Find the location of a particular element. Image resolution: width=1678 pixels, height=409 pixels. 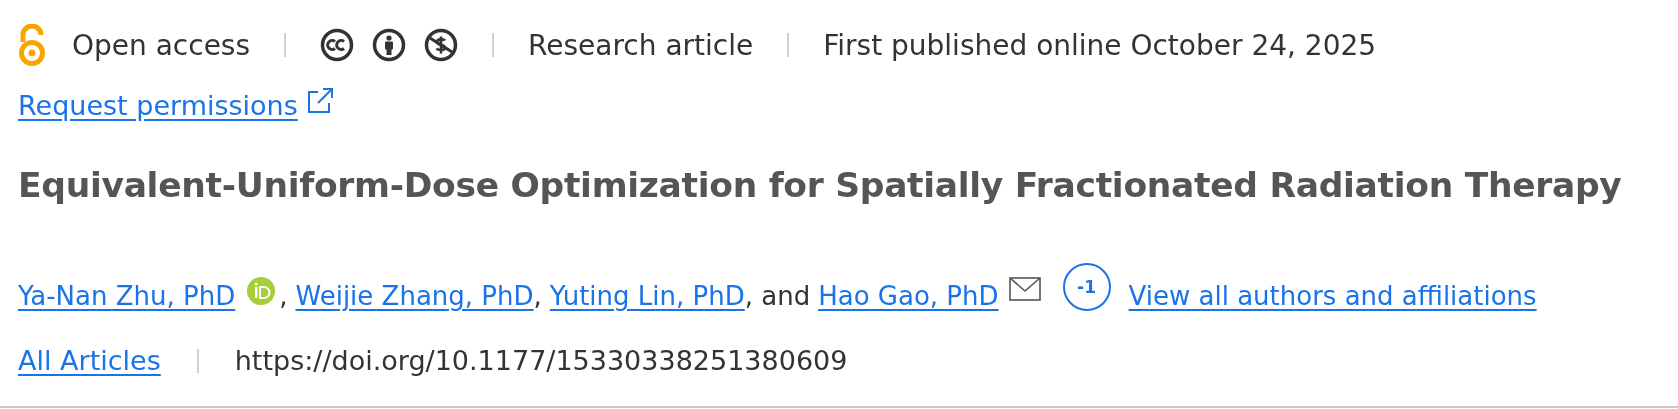

author-link: Hao Gao, PhD is located at coordinates (908, 296).